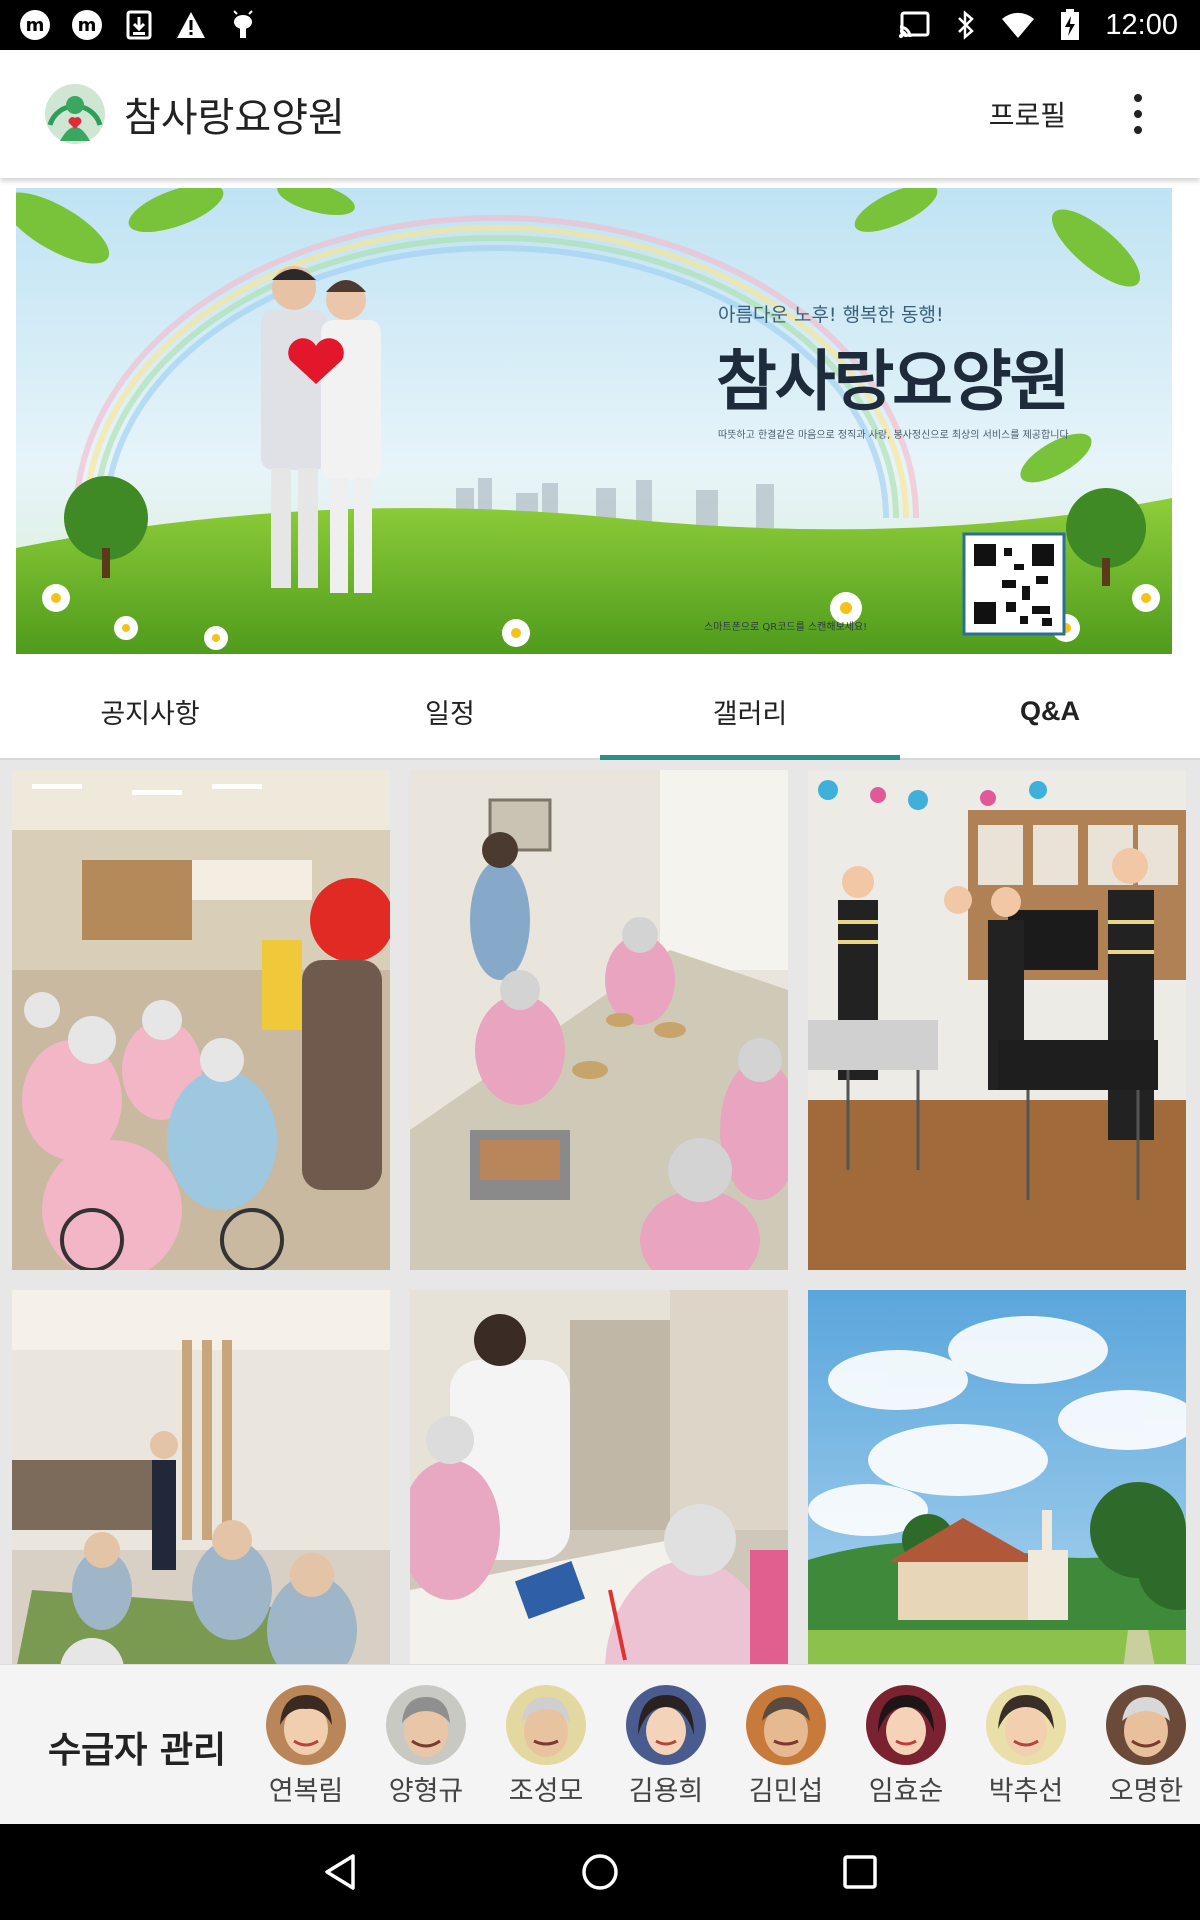  Describe the element at coordinates (201, 1020) in the screenshot. I see `gallery-photo-recreation` at that location.